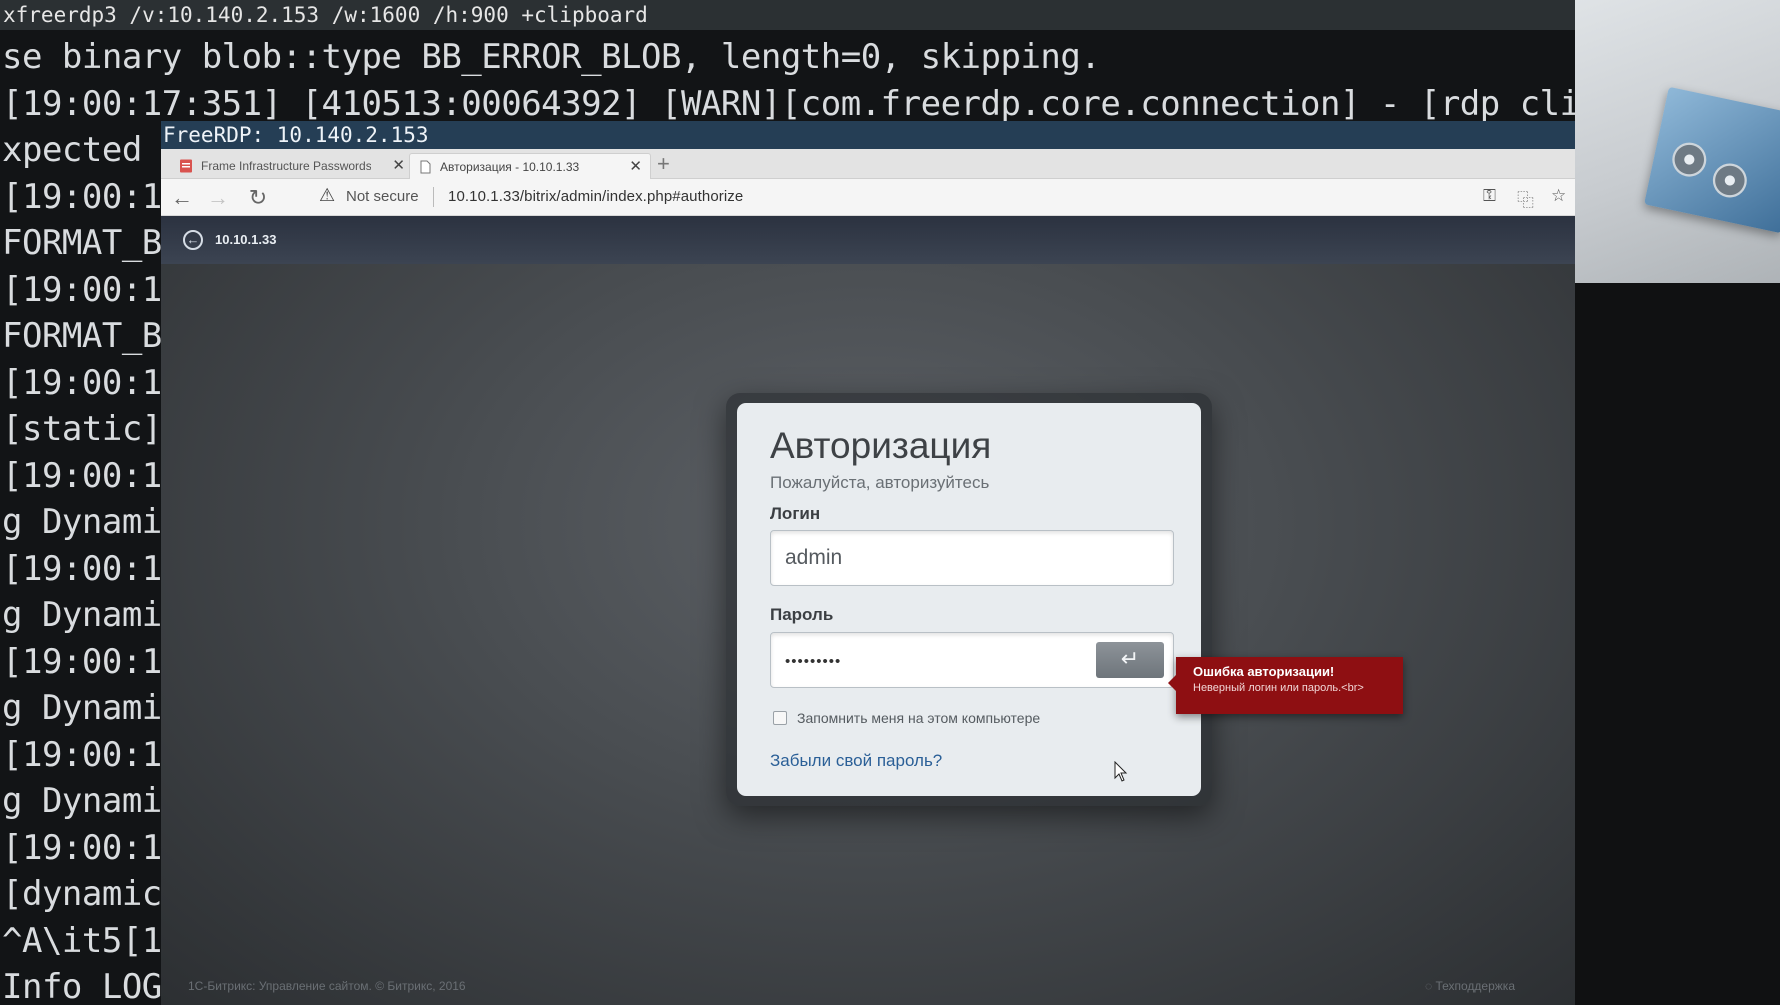 The height and width of the screenshot is (1005, 1780). Describe the element at coordinates (1558, 196) in the screenshot. I see `star-icon: ☆` at that location.